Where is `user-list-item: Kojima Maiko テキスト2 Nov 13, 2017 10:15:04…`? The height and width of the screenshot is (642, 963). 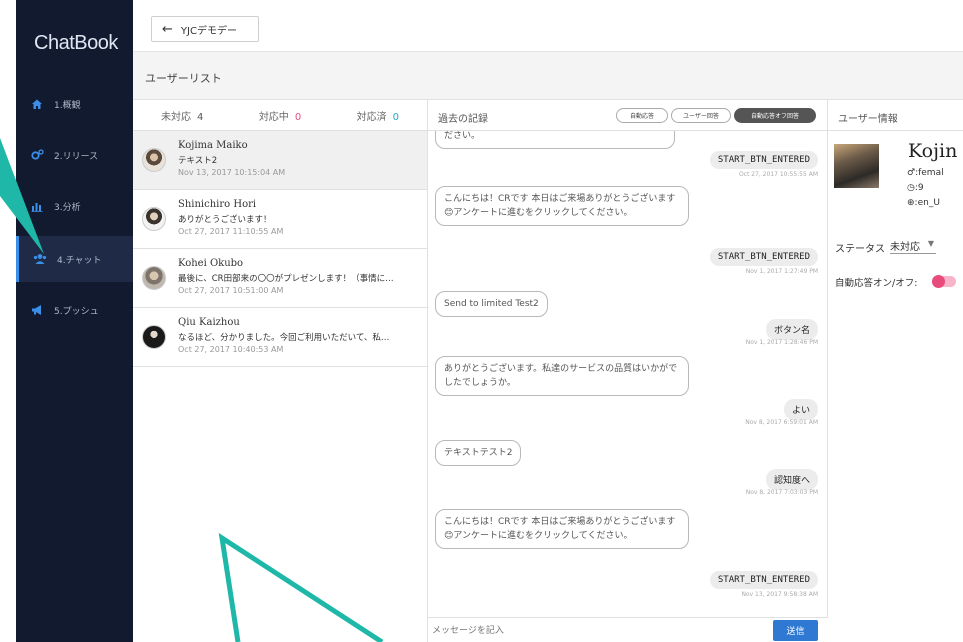 user-list-item: Kojima Maiko テキスト2 Nov 13, 2017 10:15:04… is located at coordinates (280, 160).